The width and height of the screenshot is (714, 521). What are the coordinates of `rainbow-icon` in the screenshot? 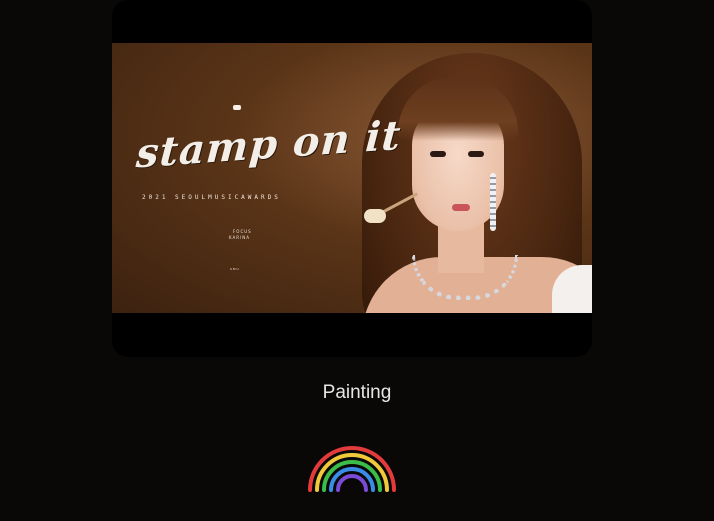 It's located at (352, 469).